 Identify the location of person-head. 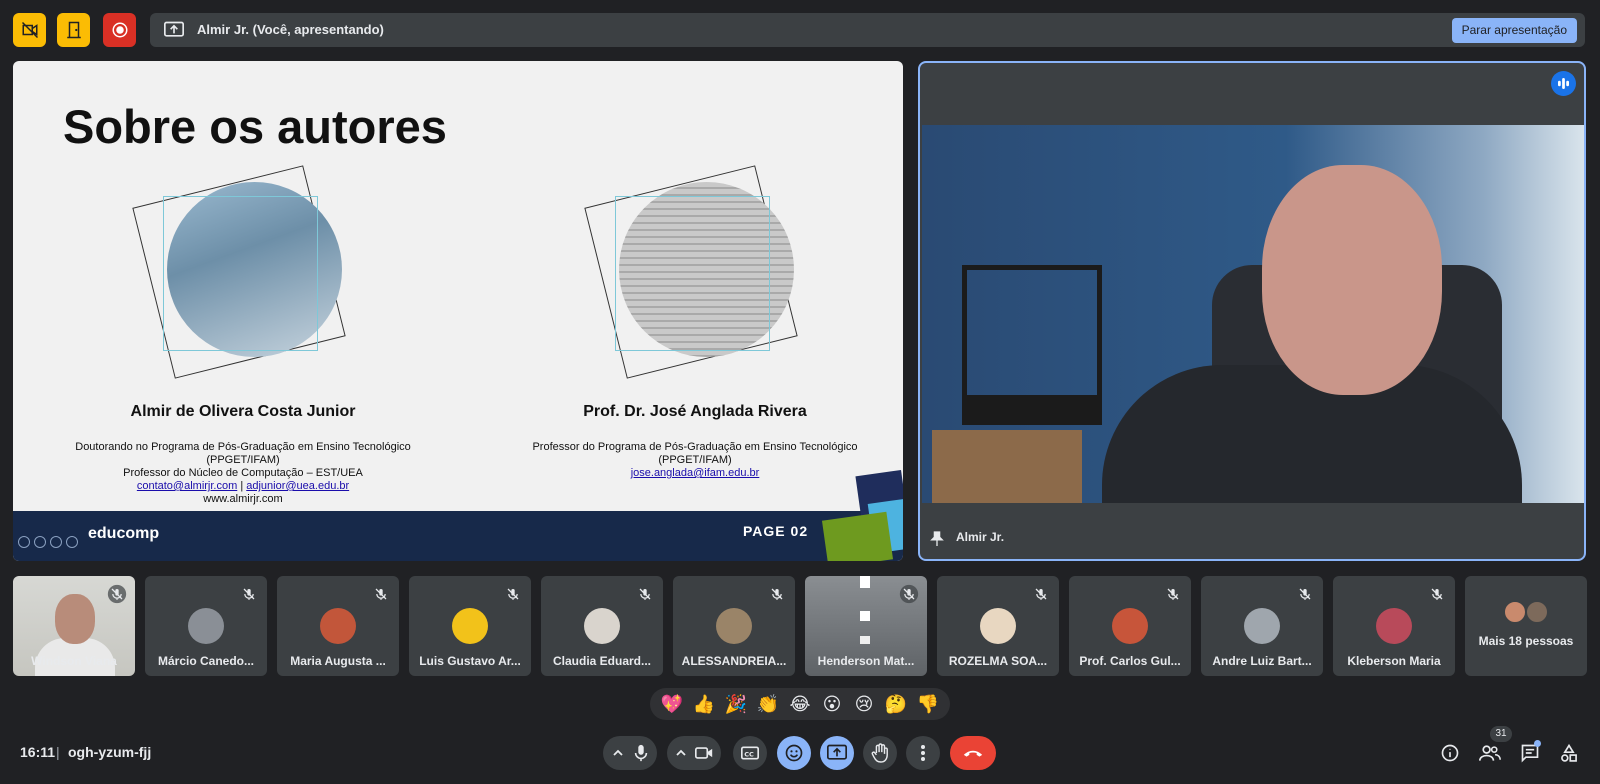
(1352, 280).